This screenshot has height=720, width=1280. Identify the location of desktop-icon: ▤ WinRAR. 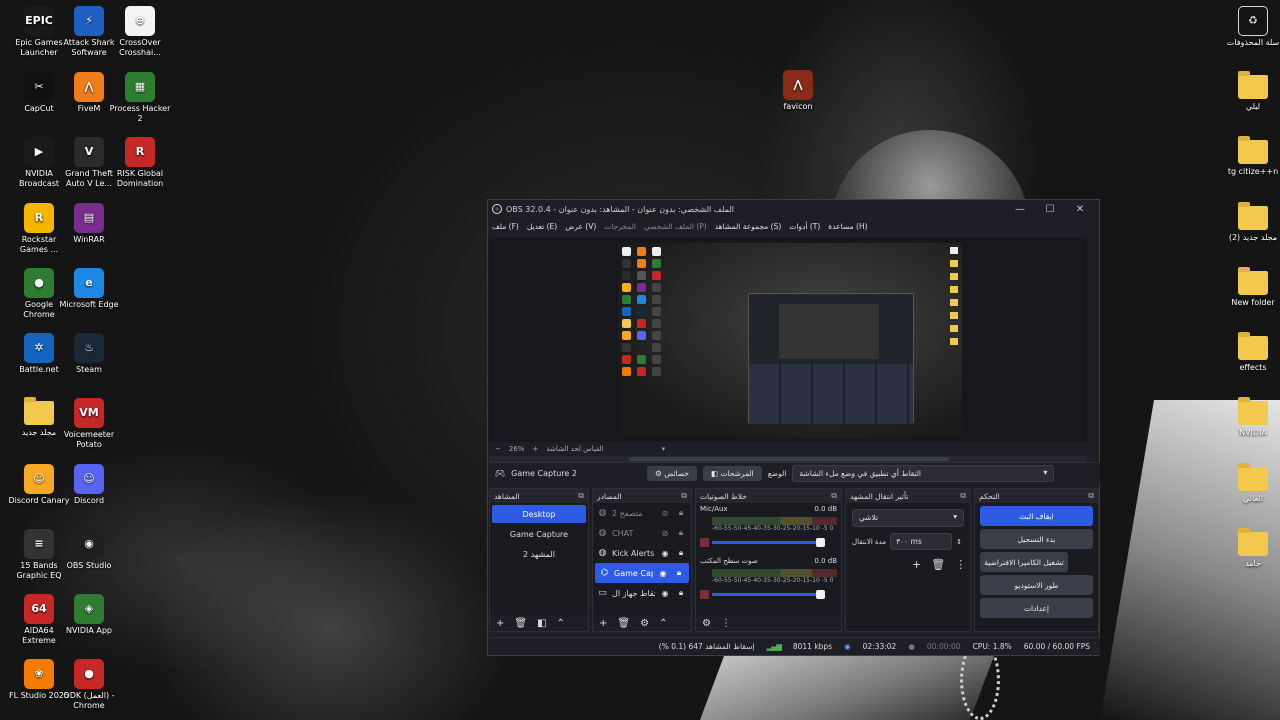
(89, 224).